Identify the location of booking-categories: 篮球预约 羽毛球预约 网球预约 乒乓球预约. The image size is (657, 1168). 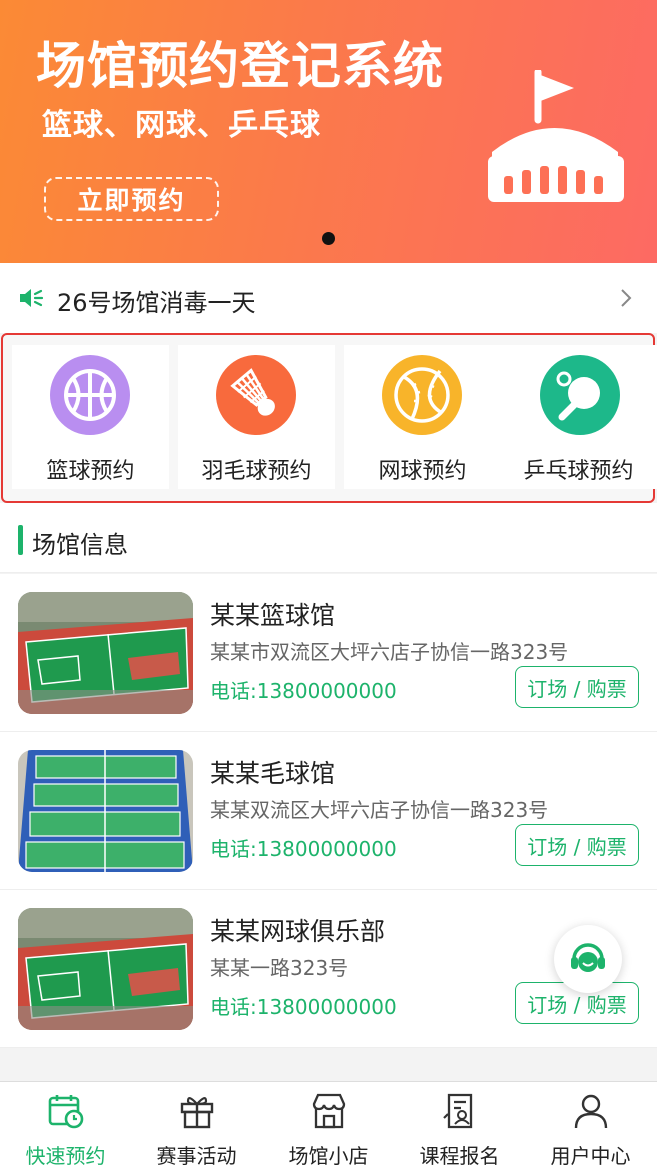
(329, 418).